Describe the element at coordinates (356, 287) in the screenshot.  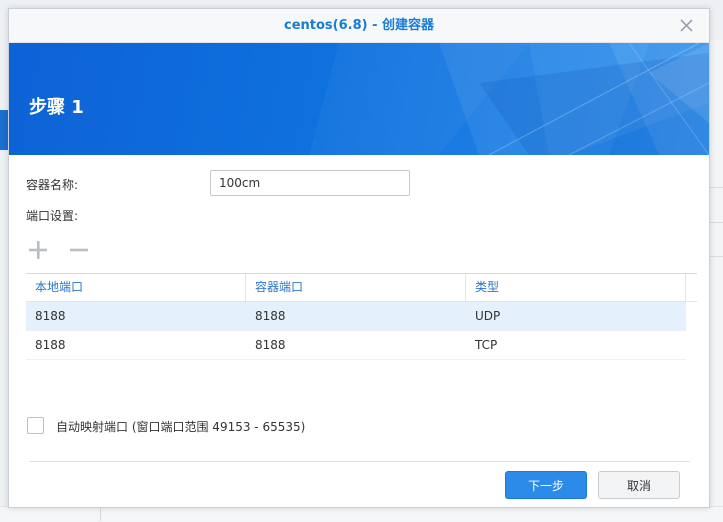
I see `column-header-container-port: 容器端口` at that location.